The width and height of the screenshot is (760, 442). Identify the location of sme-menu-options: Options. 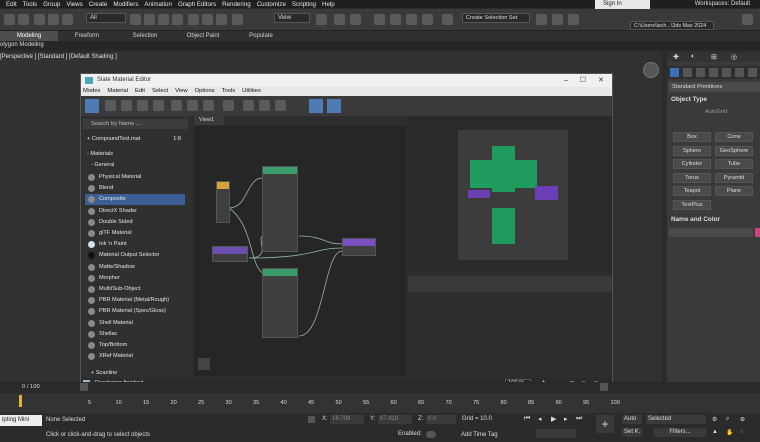
(205, 91).